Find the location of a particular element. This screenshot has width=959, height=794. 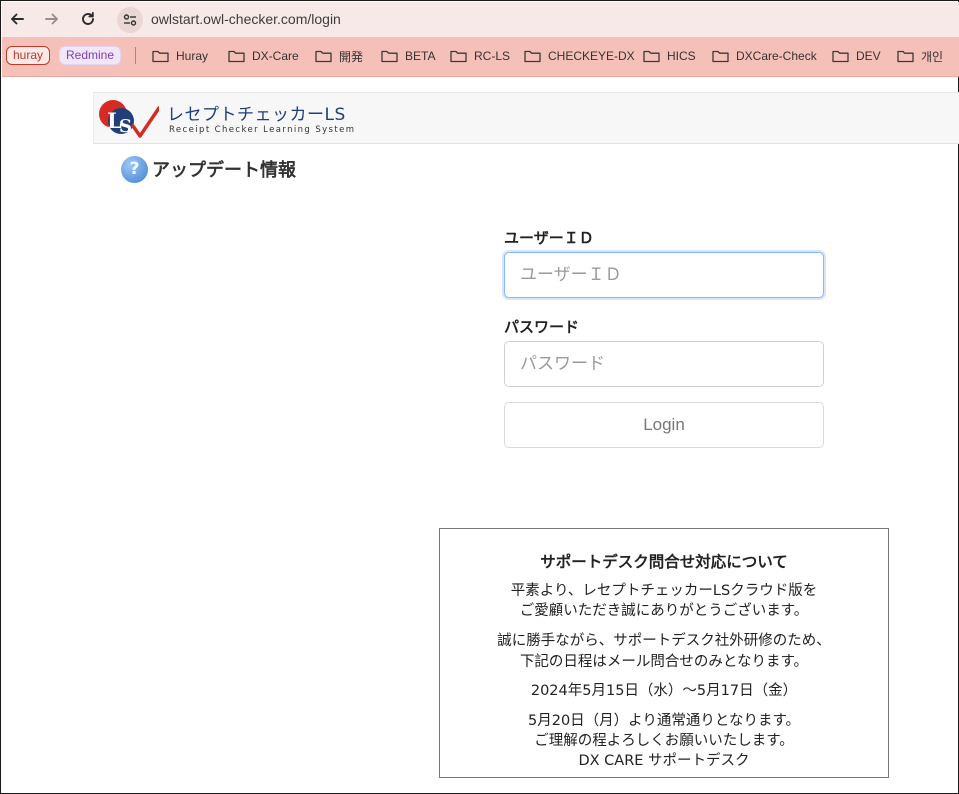

bookmark-label: 開発 is located at coordinates (351, 56).